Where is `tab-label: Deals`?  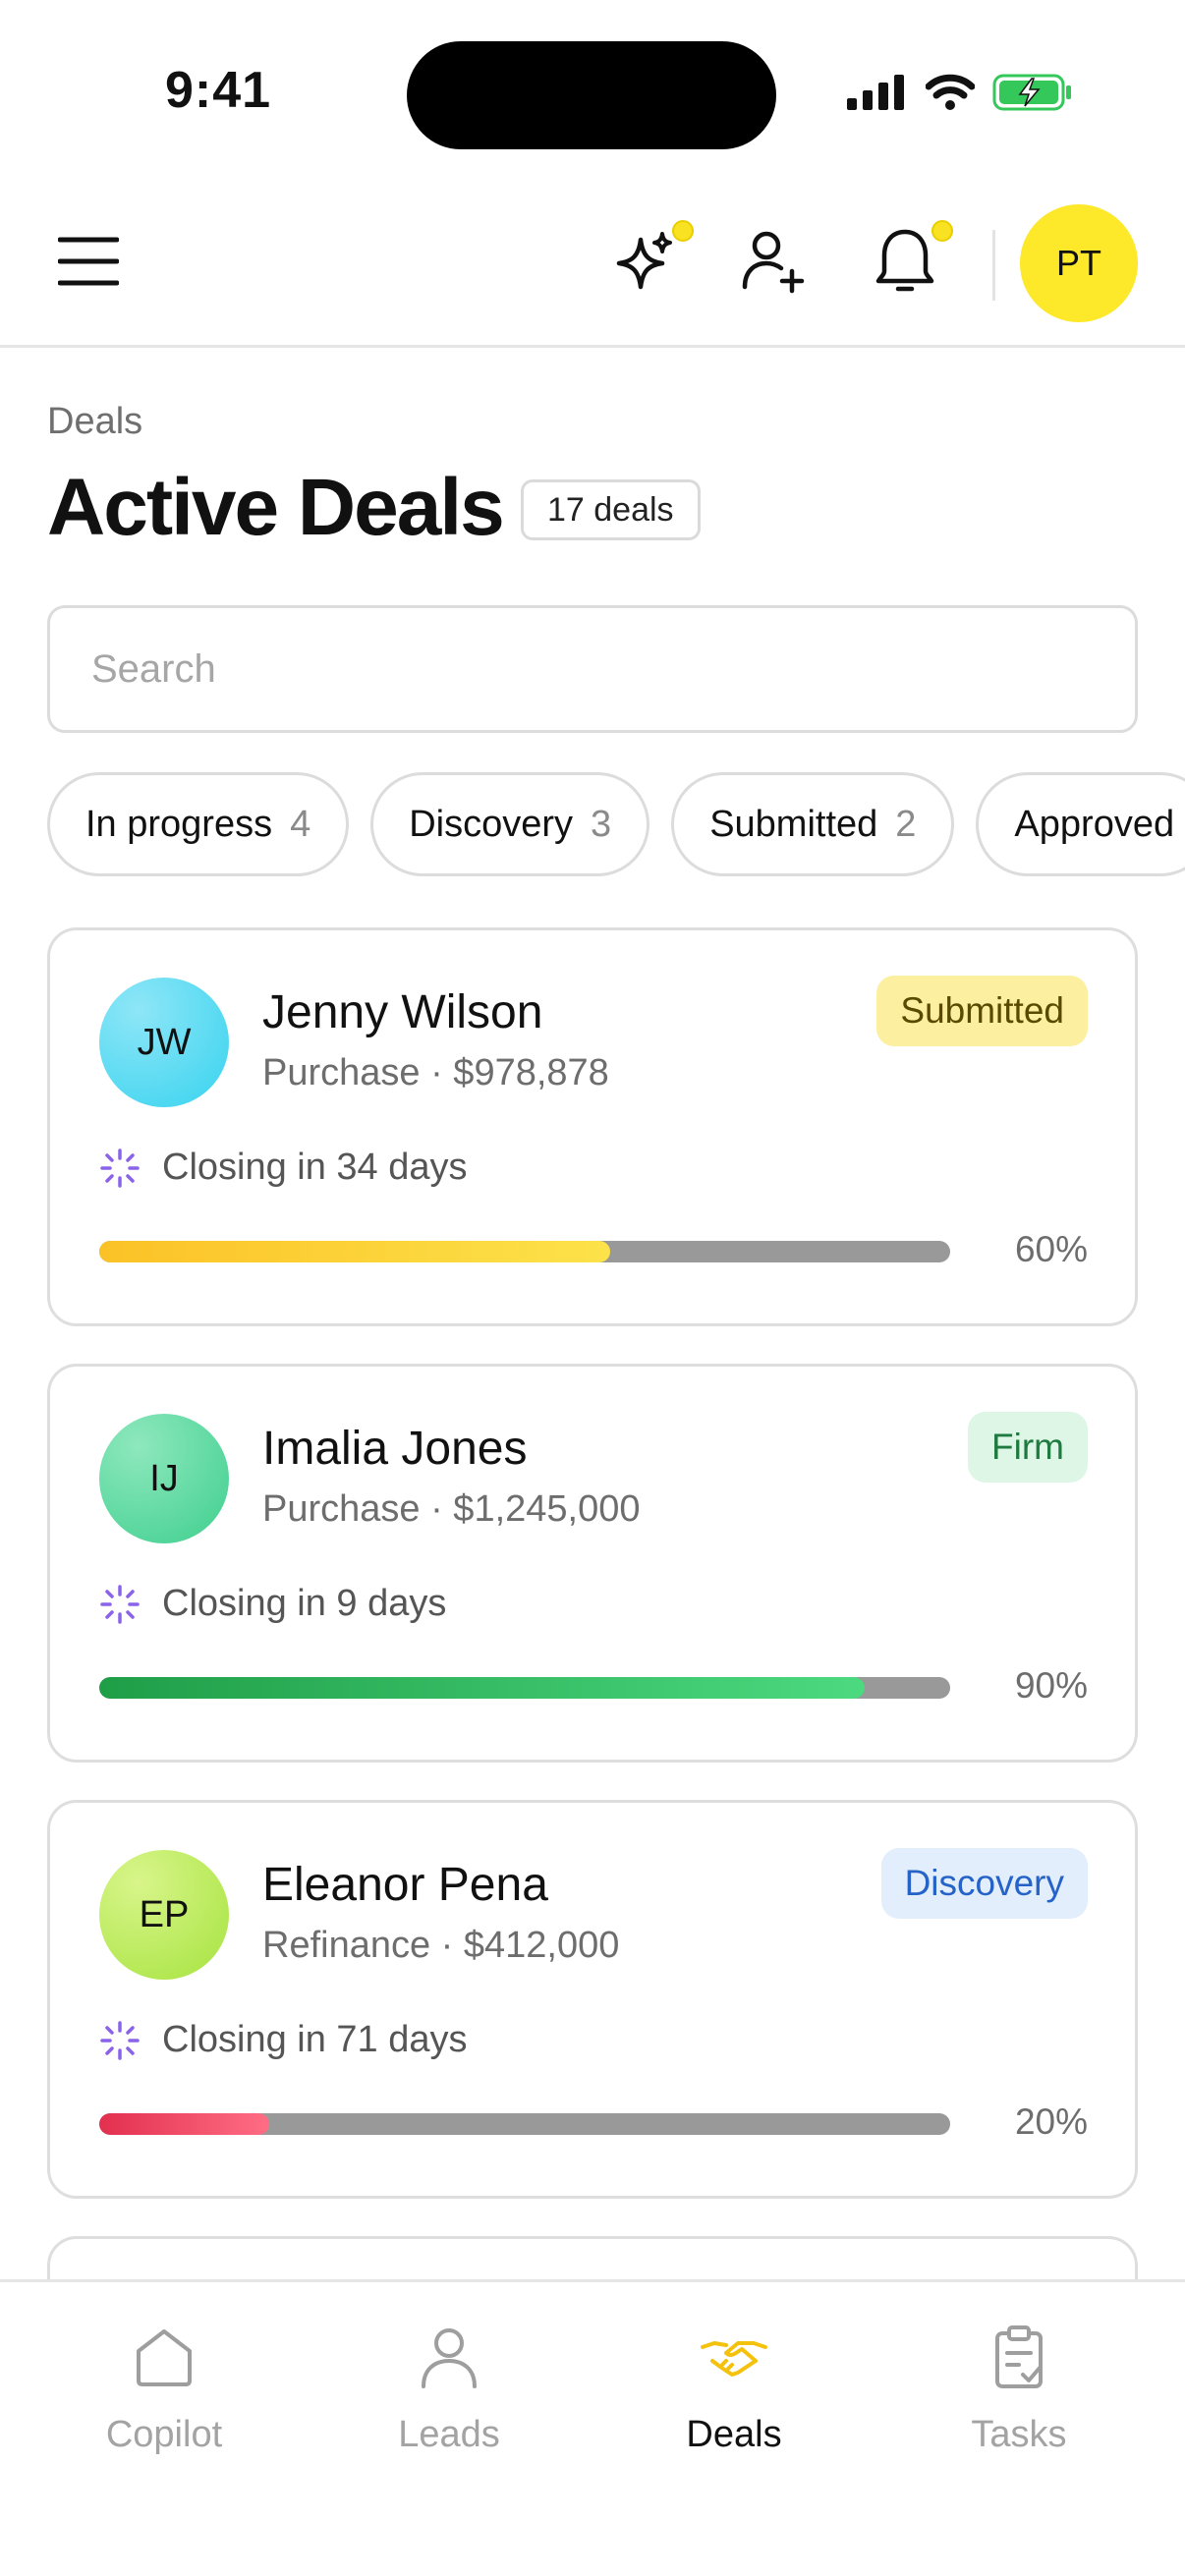 tab-label: Deals is located at coordinates (734, 2434).